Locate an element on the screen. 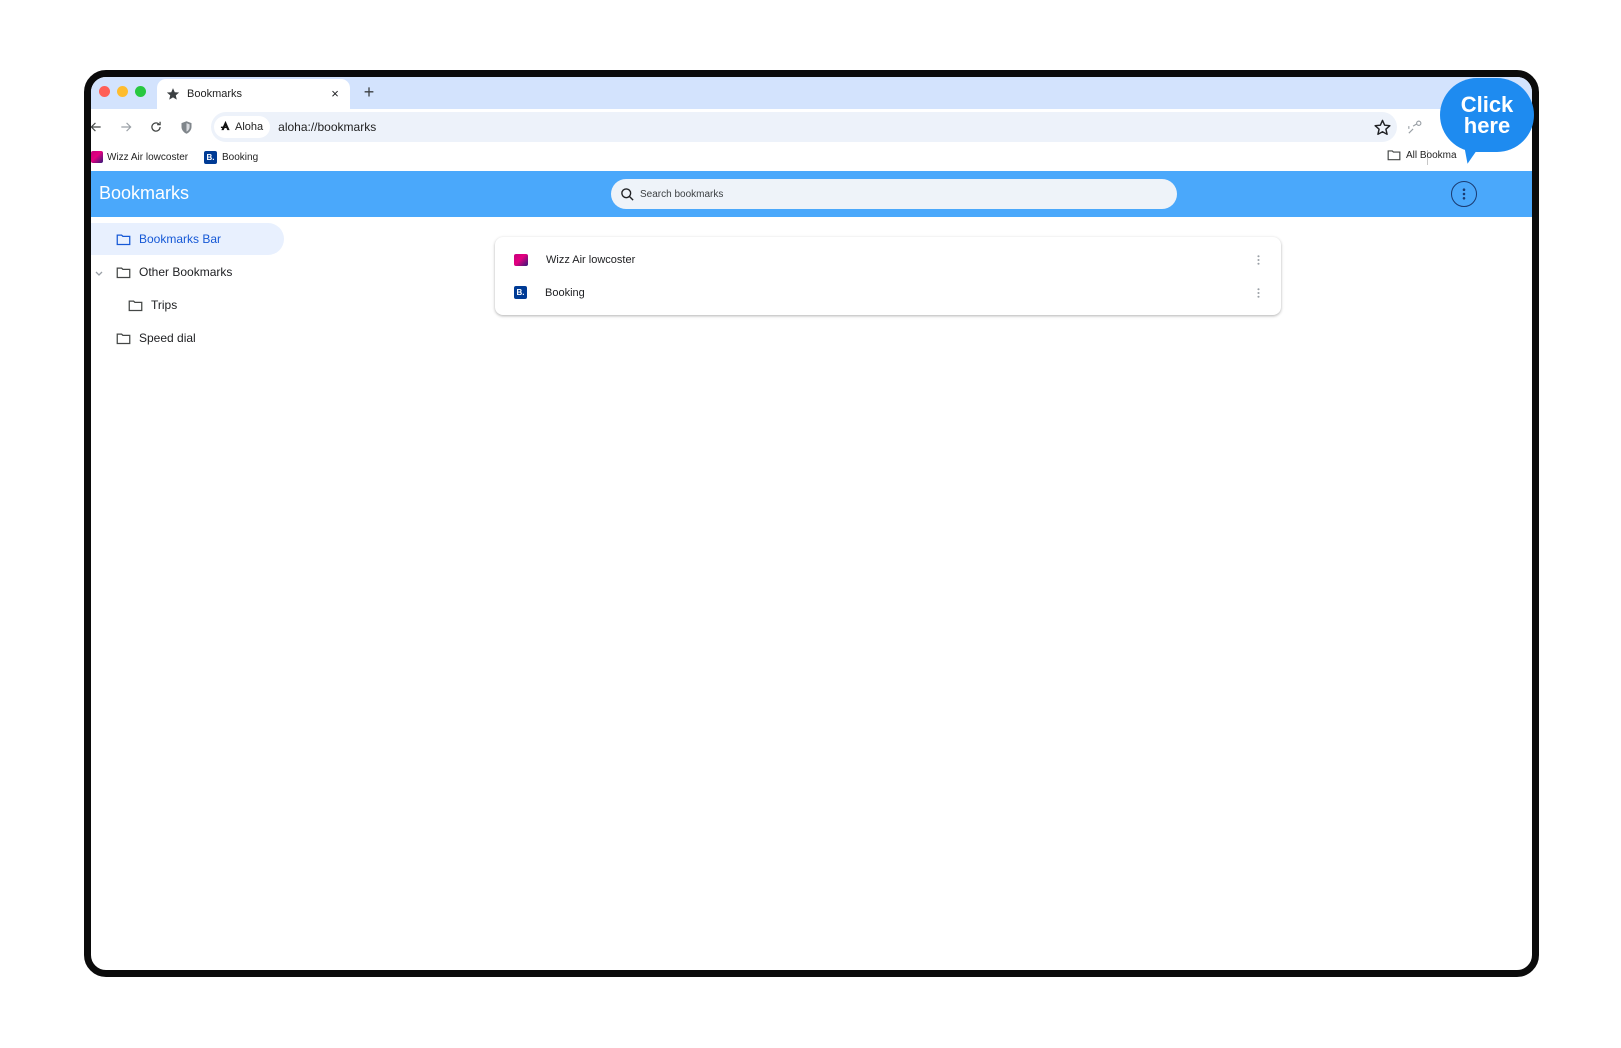 Image resolution: width=1621 pixels, height=1048 pixels. address-bar: Aloha aloha://bookmarks is located at coordinates (804, 127).